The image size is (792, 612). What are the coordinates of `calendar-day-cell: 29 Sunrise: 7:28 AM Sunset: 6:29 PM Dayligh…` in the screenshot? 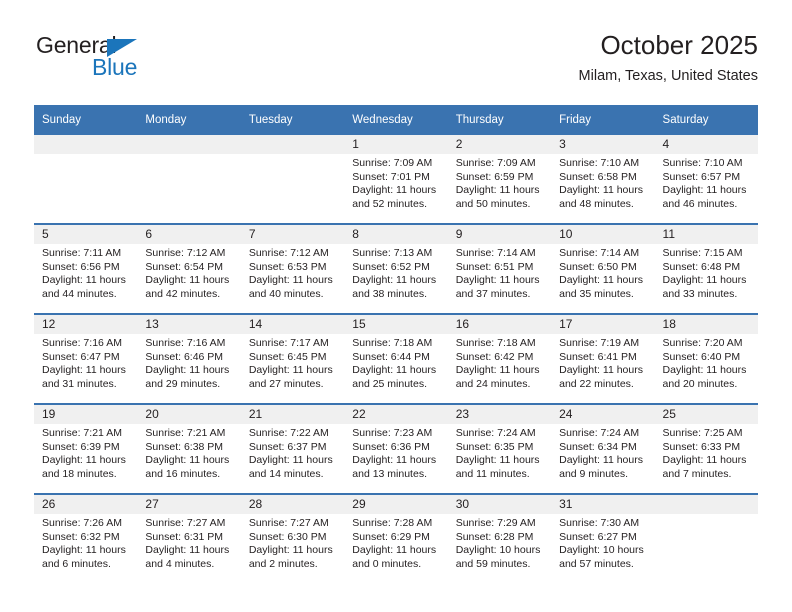 It's located at (396, 538).